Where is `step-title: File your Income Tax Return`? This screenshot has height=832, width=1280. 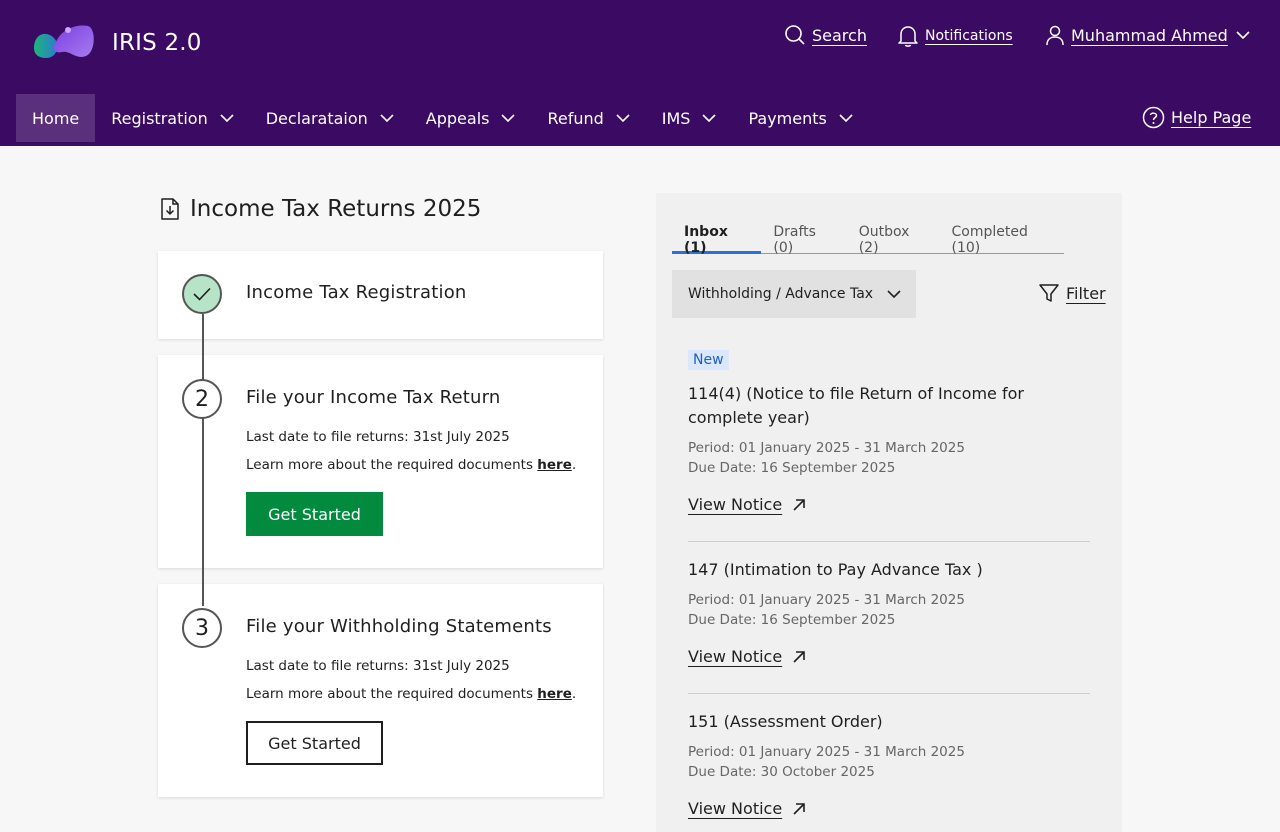
step-title: File your Income Tax Return is located at coordinates (373, 397).